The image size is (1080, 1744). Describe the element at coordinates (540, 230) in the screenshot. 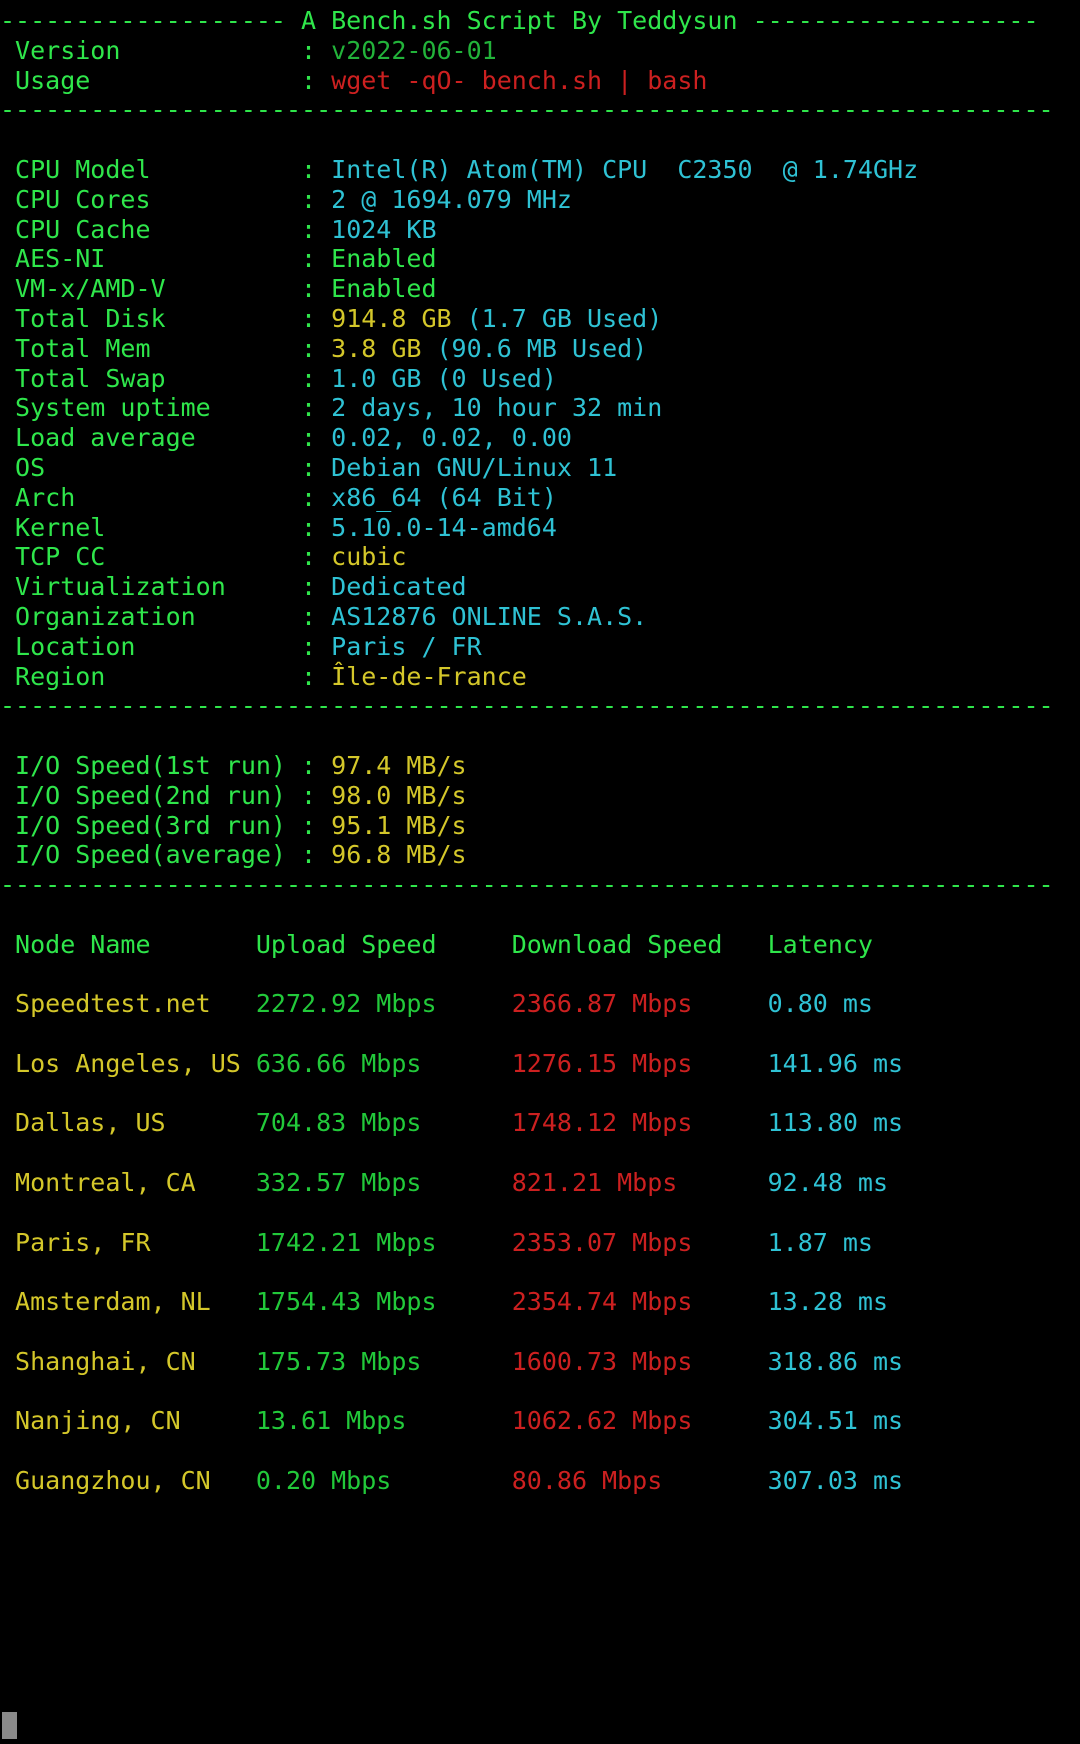

I see `sysinfo-row: CPU Cache : 1024 KB` at that location.